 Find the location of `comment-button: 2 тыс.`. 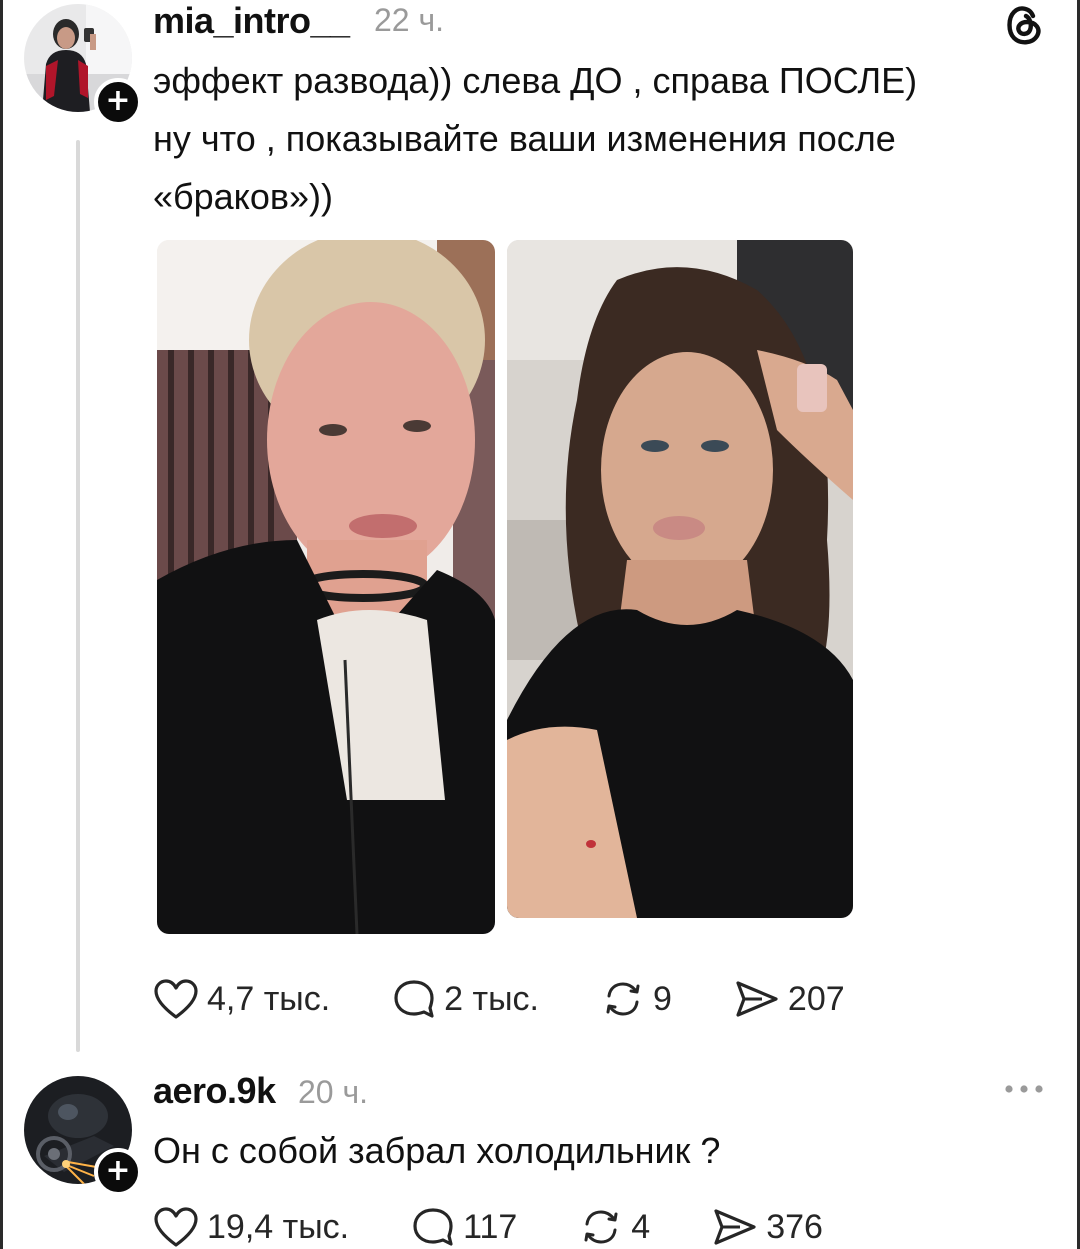

comment-button: 2 тыс. is located at coordinates (465, 999).